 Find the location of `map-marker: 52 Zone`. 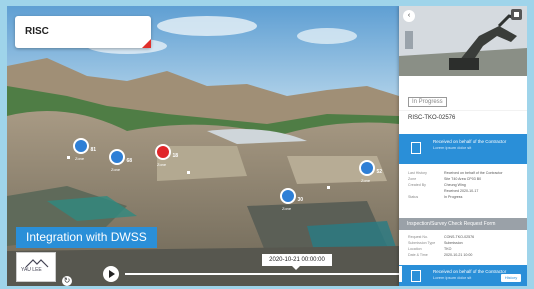

map-marker: 52 Zone is located at coordinates (370, 171).